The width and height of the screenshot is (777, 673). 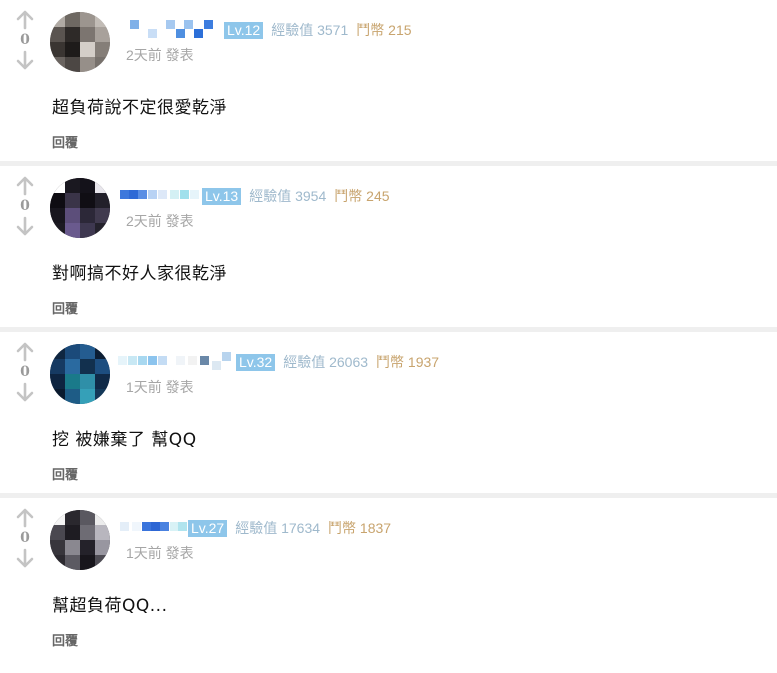 I want to click on user-meta: Lv.27 經驗值 17634 鬥幣 1837, so click(x=254, y=528).